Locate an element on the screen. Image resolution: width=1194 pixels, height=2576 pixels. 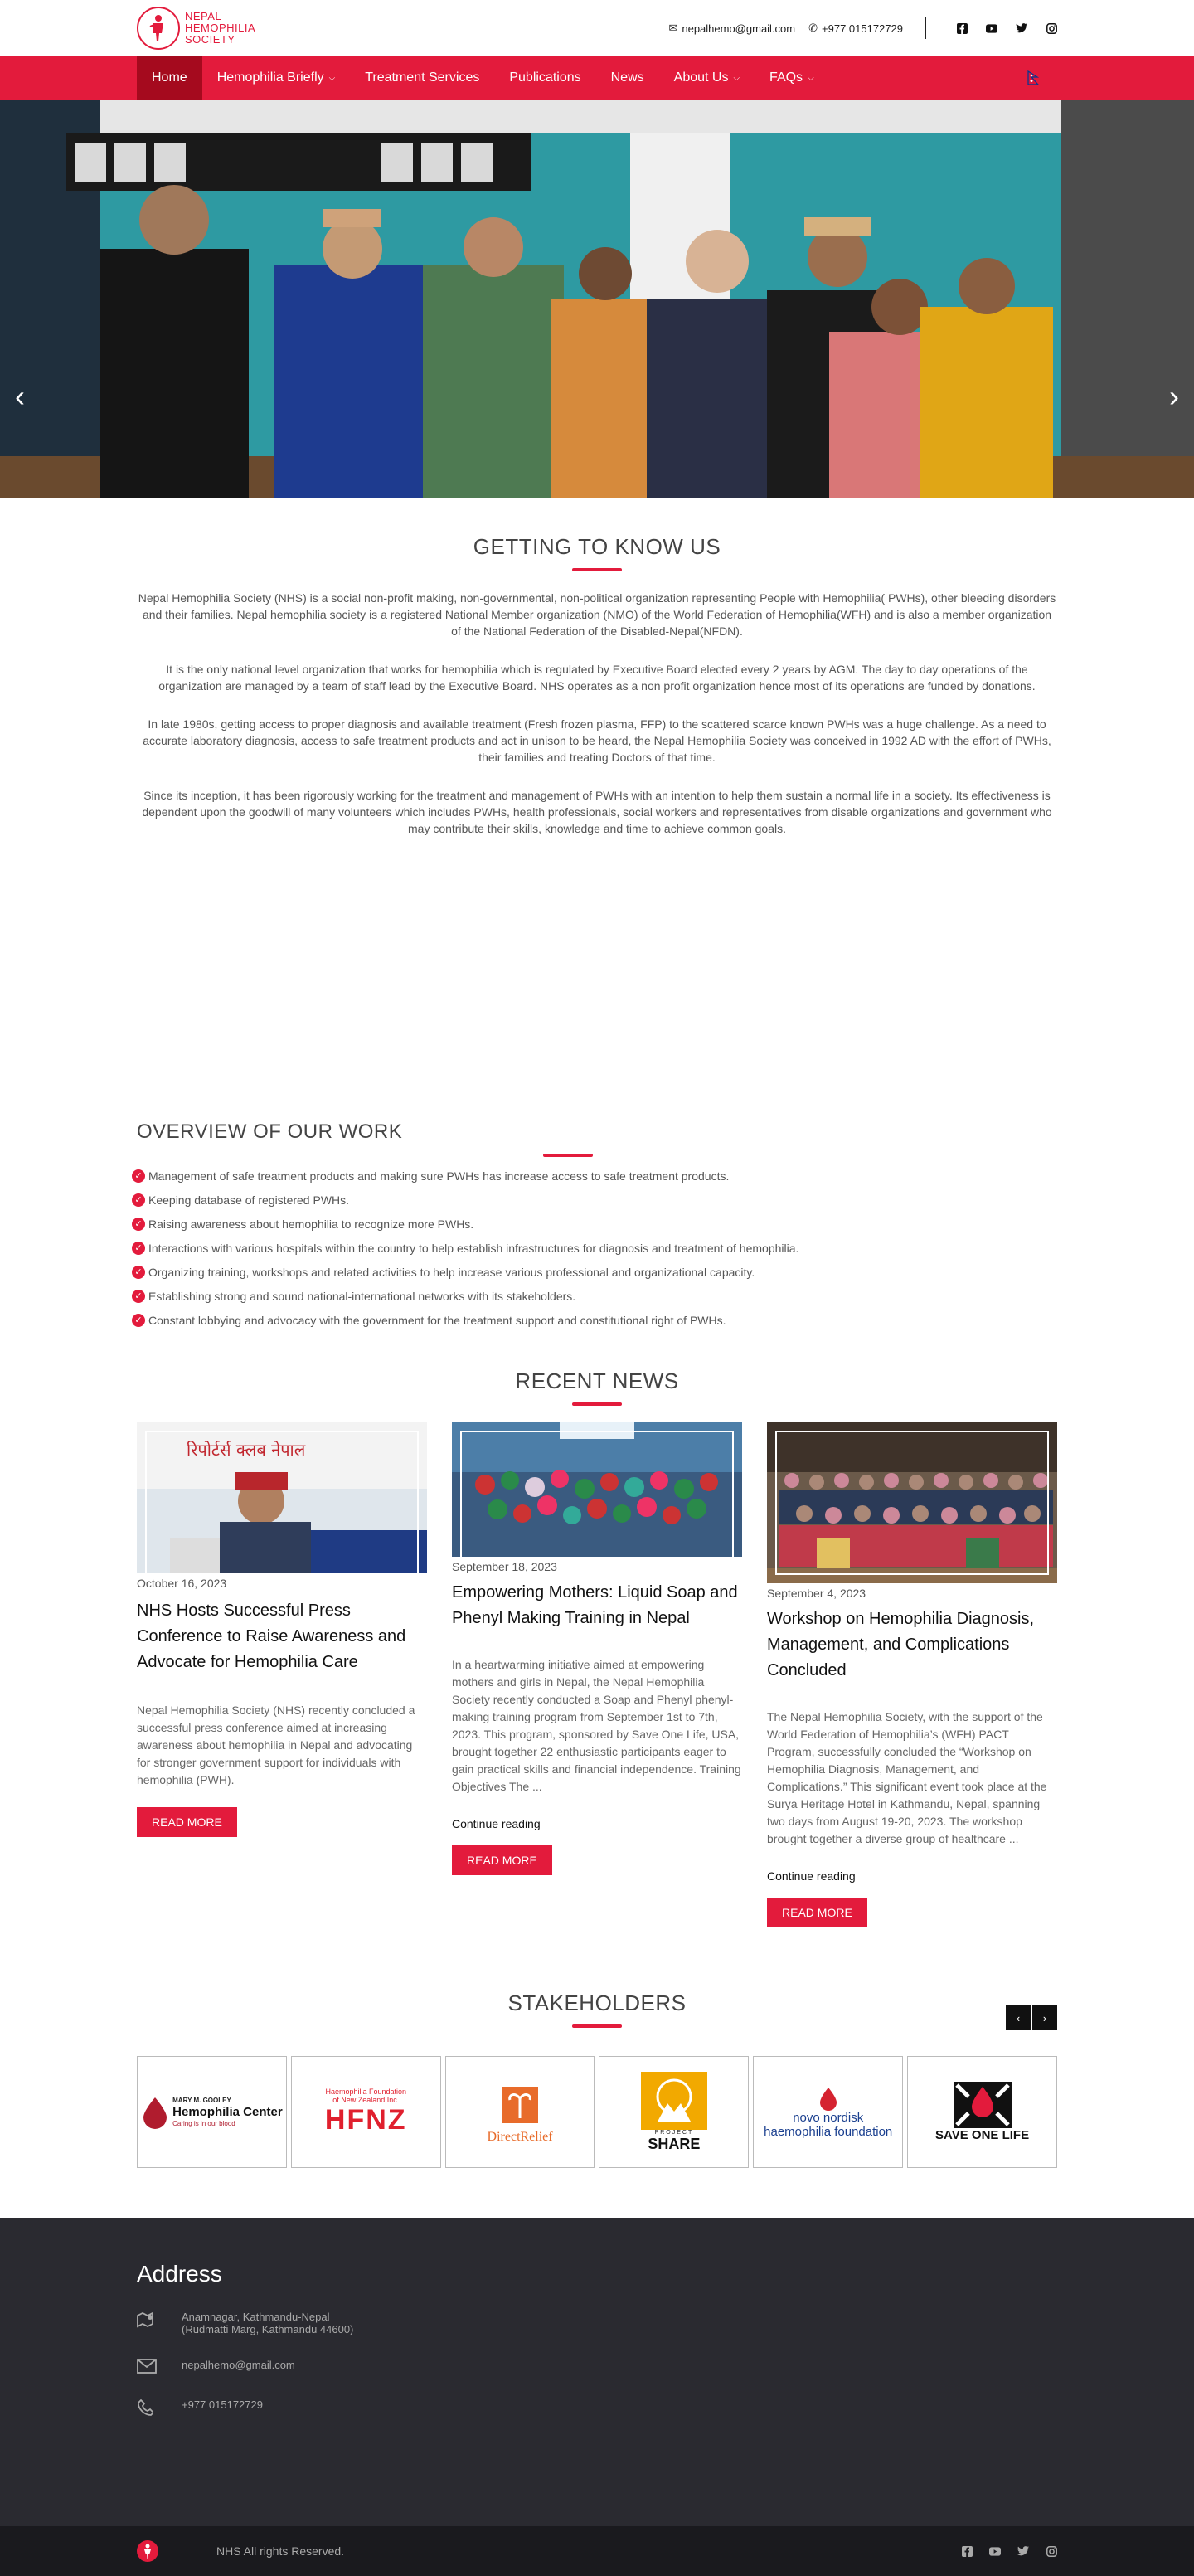
slider-prev-arrow: ‹ is located at coordinates (20, 397).